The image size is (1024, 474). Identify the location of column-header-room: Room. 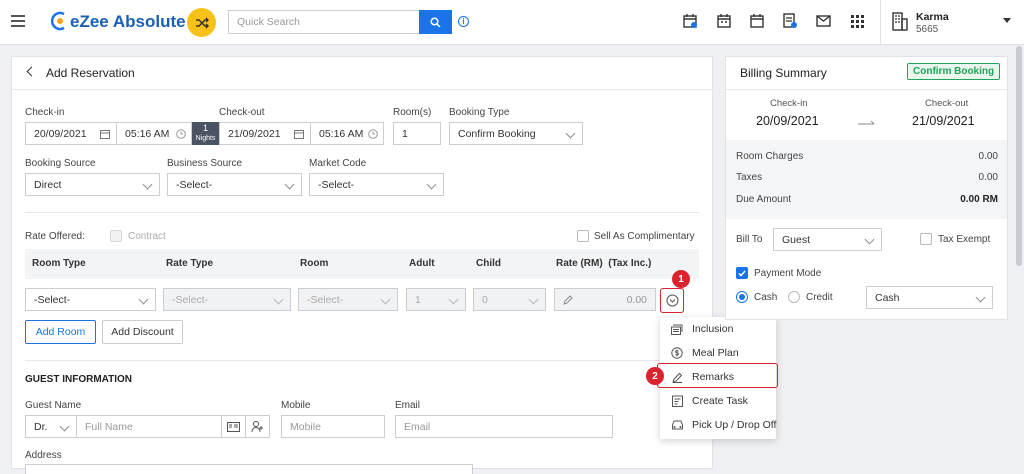
(314, 263).